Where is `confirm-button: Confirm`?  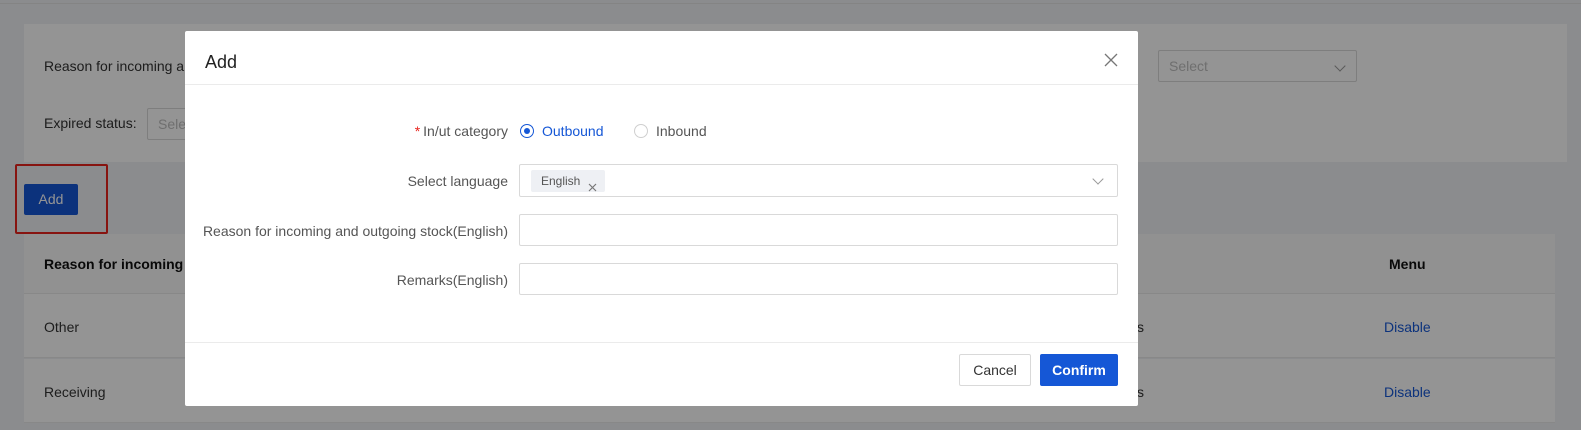
confirm-button: Confirm is located at coordinates (1079, 370).